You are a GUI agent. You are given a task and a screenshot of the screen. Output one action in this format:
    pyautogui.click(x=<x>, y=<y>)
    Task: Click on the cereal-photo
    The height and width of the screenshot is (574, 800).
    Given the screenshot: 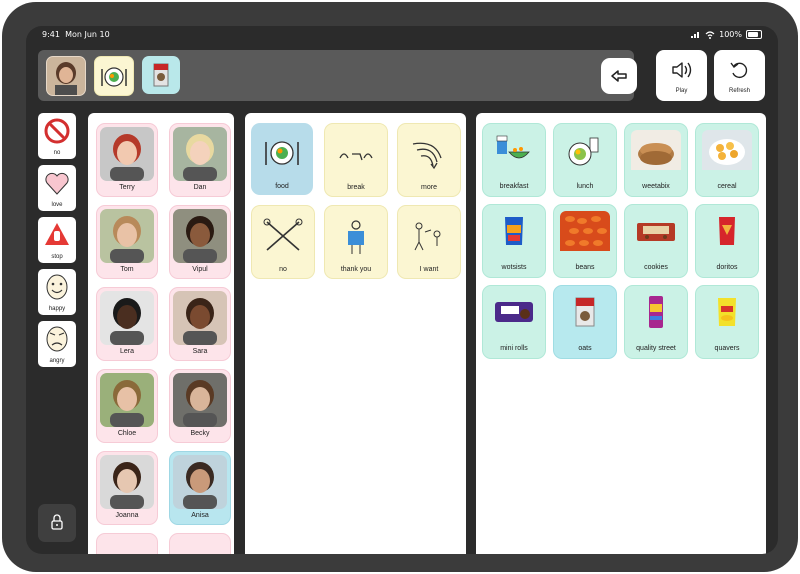 What is the action you would take?
    pyautogui.click(x=727, y=153)
    